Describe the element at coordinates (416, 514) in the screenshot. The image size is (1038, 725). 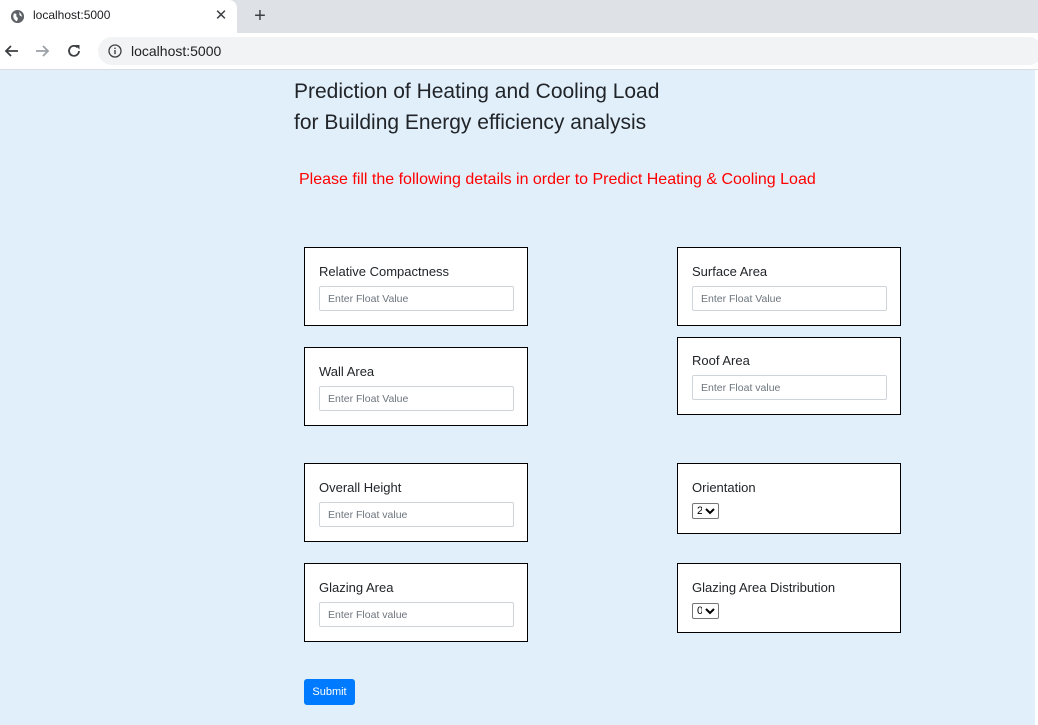
I see `overall-height-input` at that location.